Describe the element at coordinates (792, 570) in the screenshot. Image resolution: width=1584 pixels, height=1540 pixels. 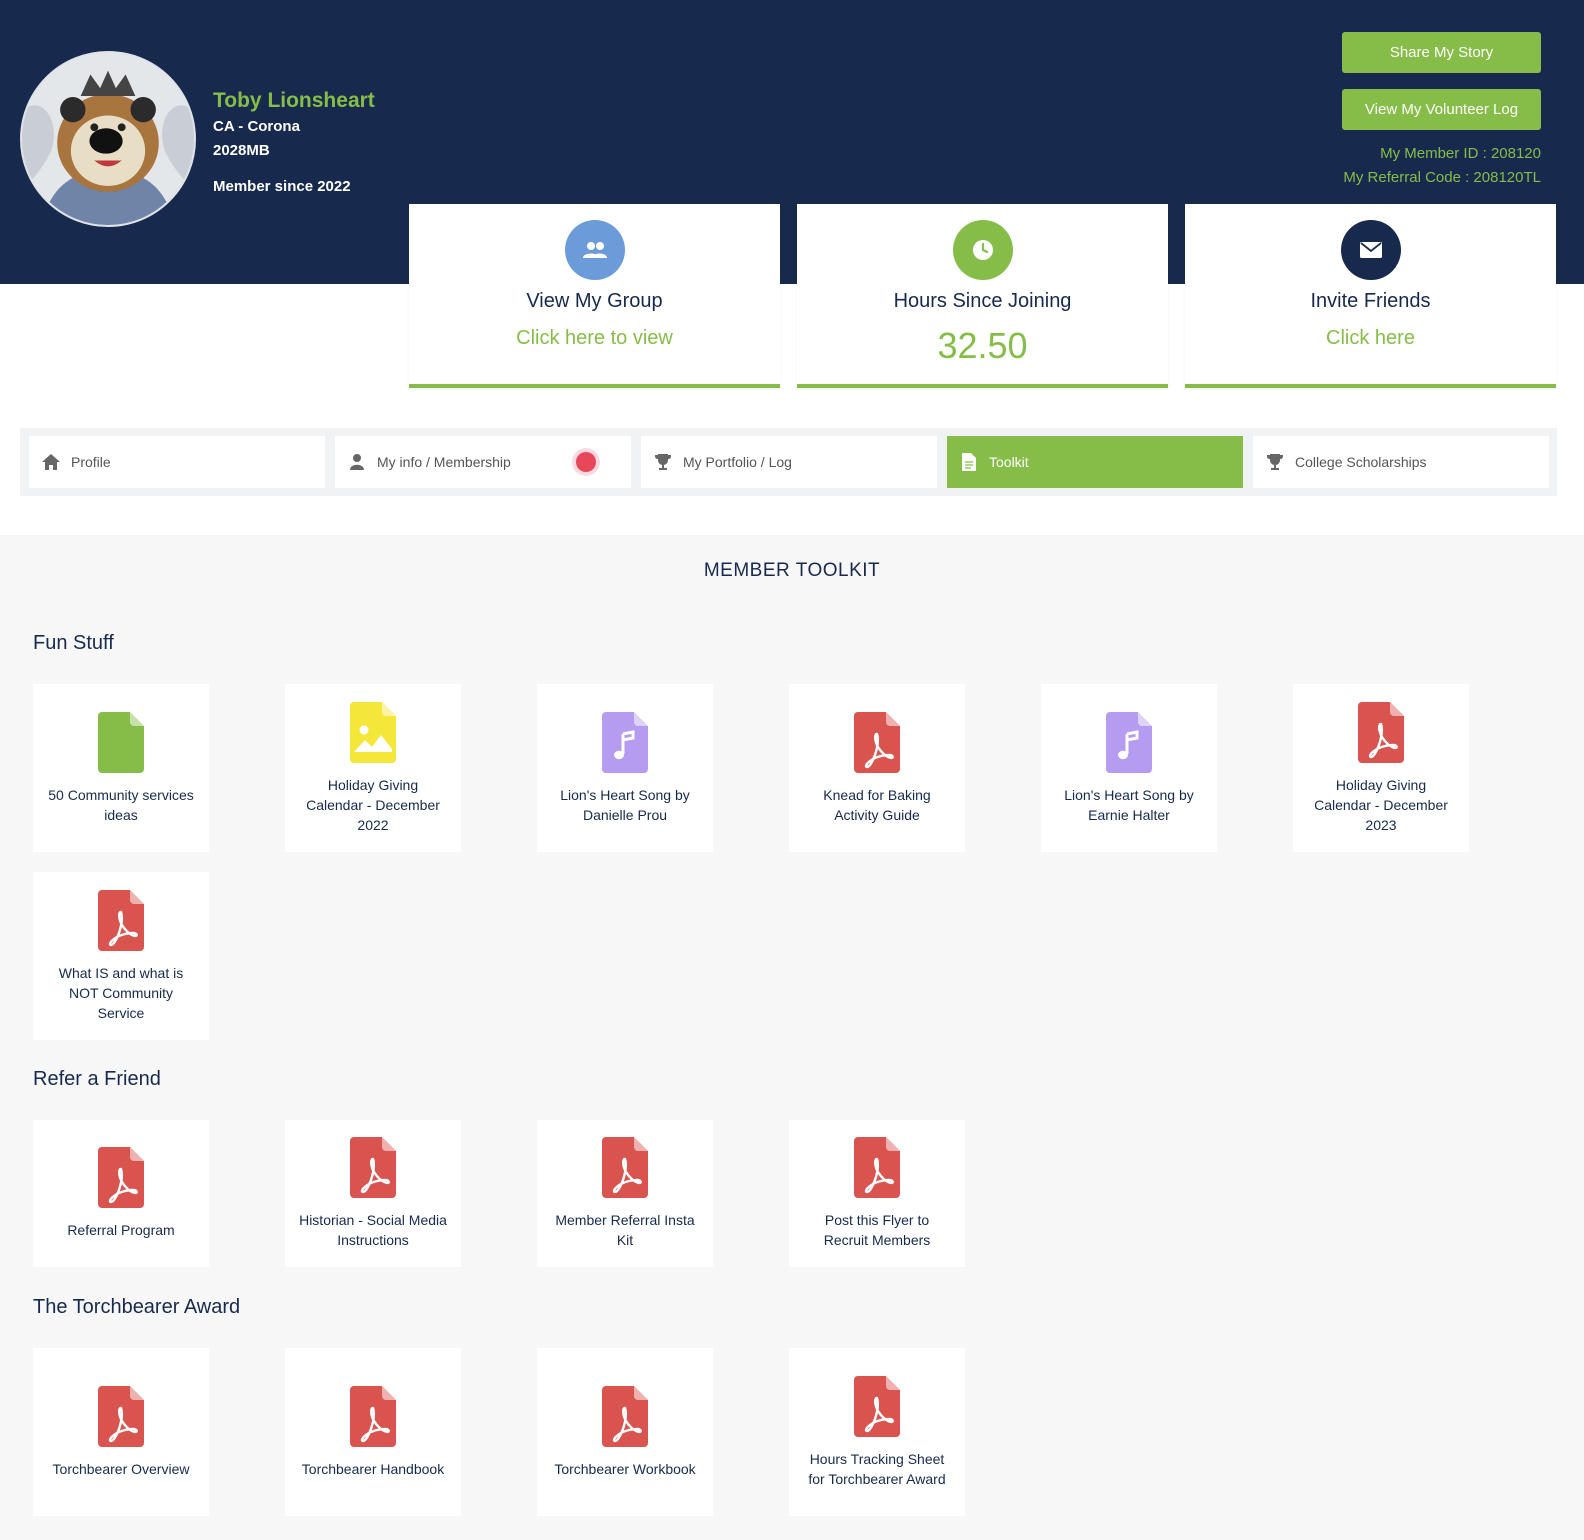
I see `toolkit-title: MEMBER TOOLKIT` at that location.